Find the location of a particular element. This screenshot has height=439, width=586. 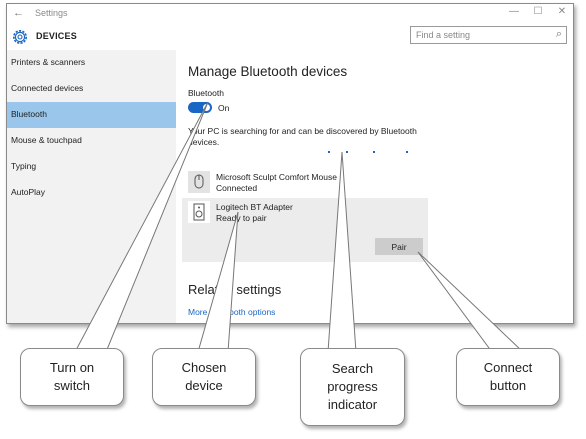

callout-line: Turn on is located at coordinates (72, 367).